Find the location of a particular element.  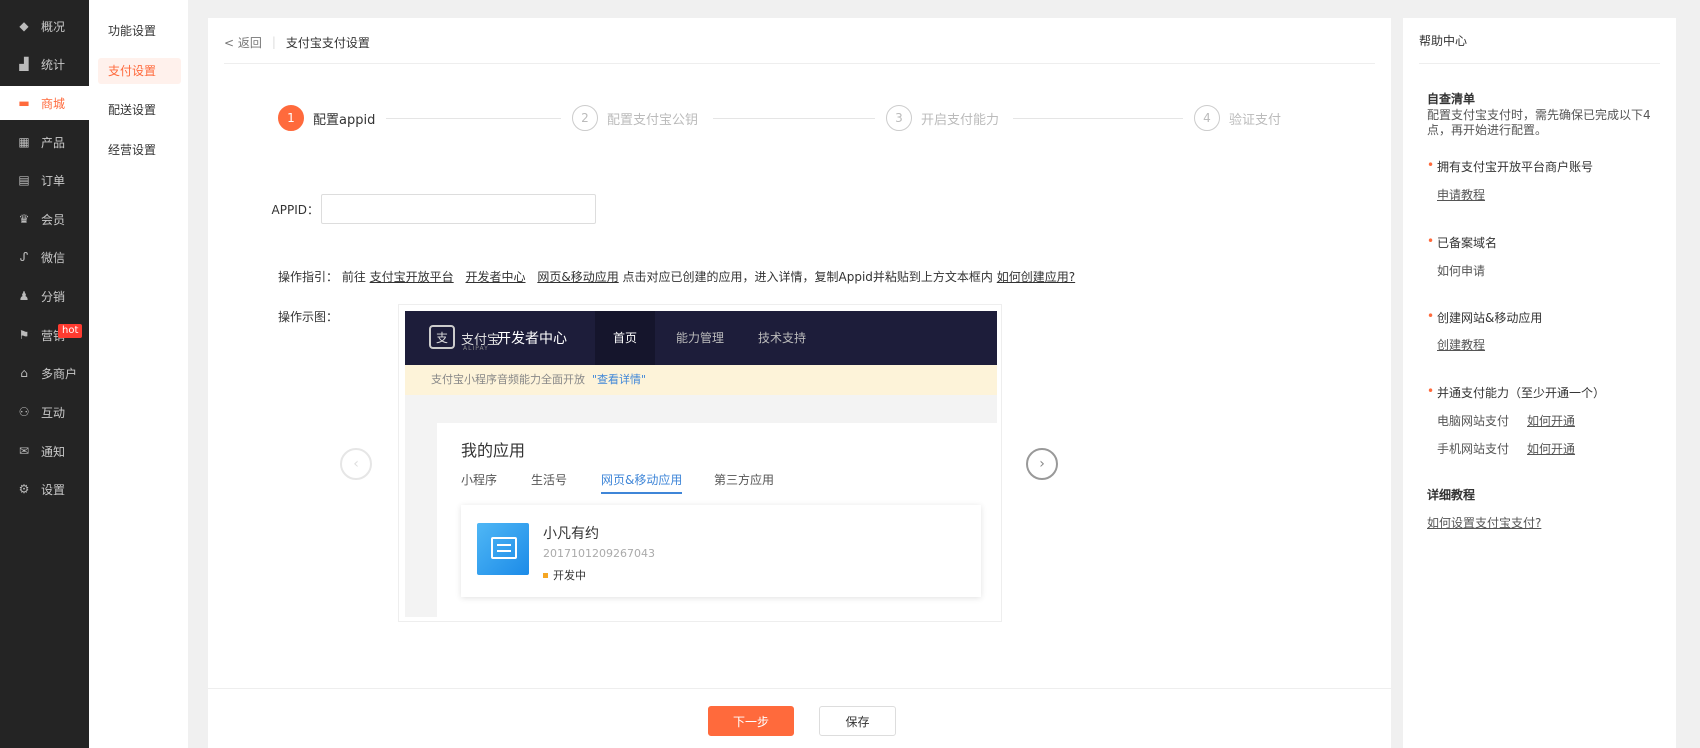

subnav-payment-settings: 支付设置 is located at coordinates (139, 71).